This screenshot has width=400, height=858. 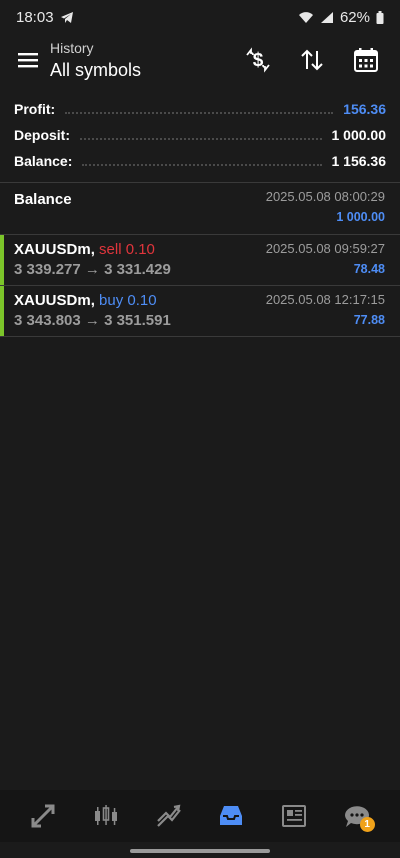 I want to click on deal-prices: 3 343.803 → 3 351.591, so click(x=92, y=320).